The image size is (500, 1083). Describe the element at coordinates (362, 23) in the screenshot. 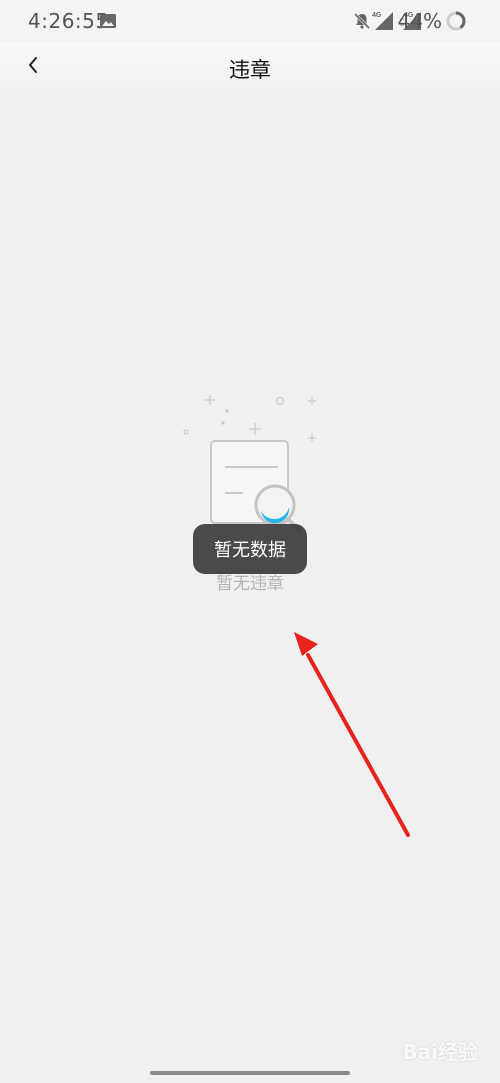

I see `mute-bell-icon` at that location.